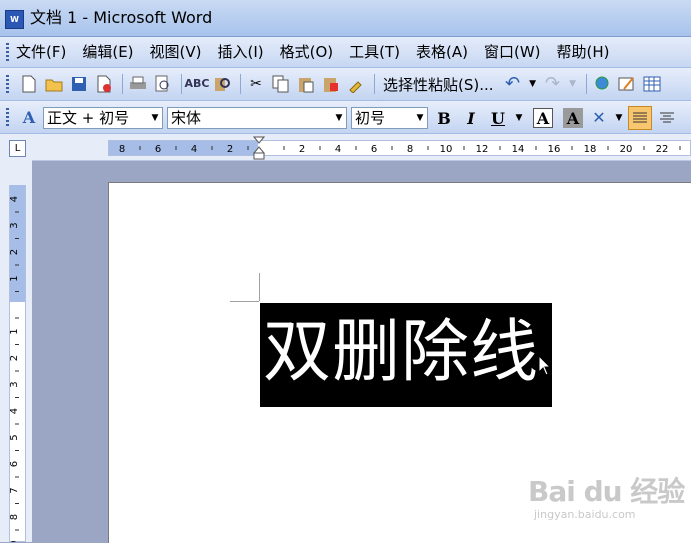 The image size is (691, 543). I want to click on paste-icon, so click(306, 84).